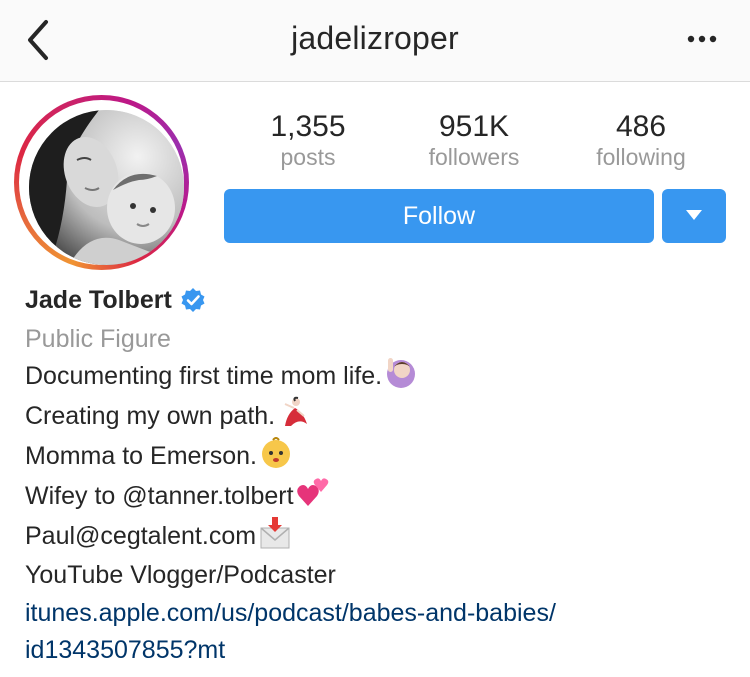 Image resolution: width=750 pixels, height=677 pixels. Describe the element at coordinates (296, 411) in the screenshot. I see `dancer-emoji` at that location.